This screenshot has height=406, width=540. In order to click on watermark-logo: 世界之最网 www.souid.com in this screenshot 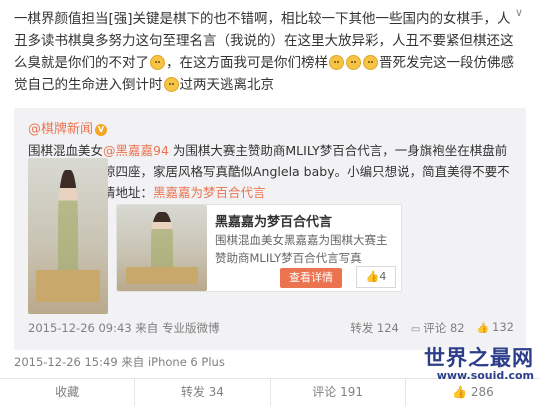, I will do `click(479, 364)`.